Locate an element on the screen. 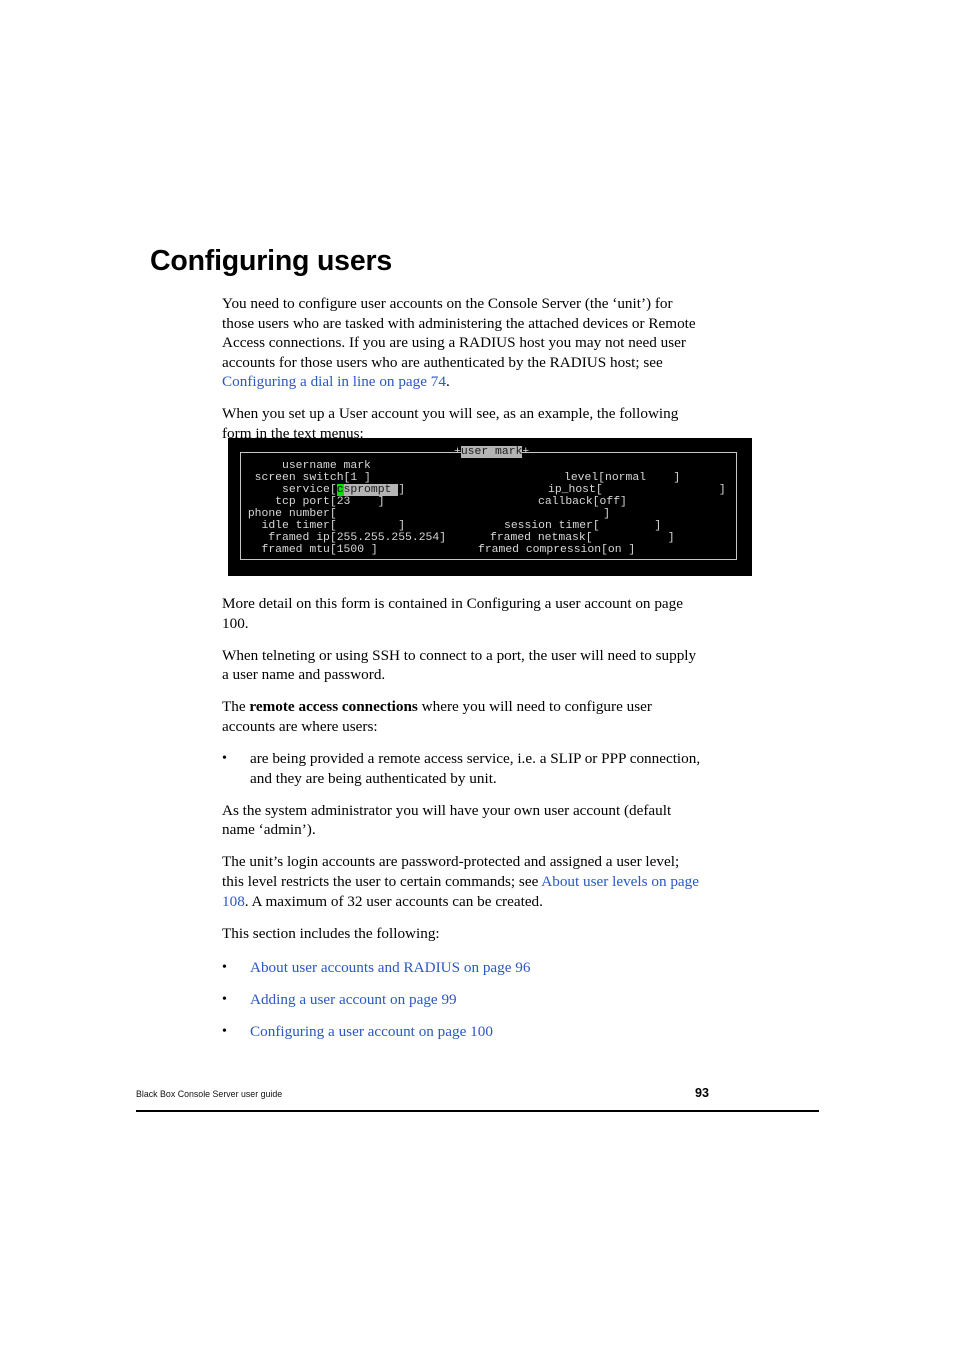  terminal-service-value: sprompt is located at coordinates (371, 490).